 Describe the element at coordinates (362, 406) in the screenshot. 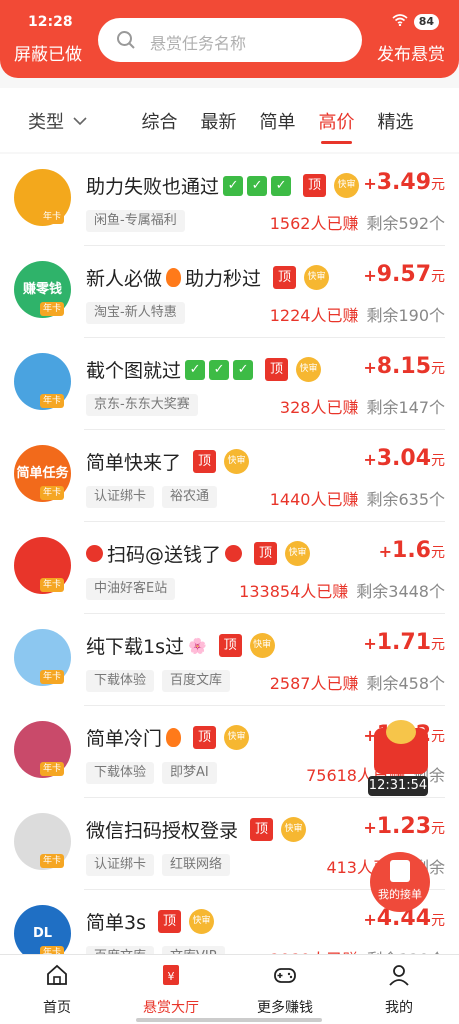

I see `task-stats: 328人已赚 剩余147个` at that location.